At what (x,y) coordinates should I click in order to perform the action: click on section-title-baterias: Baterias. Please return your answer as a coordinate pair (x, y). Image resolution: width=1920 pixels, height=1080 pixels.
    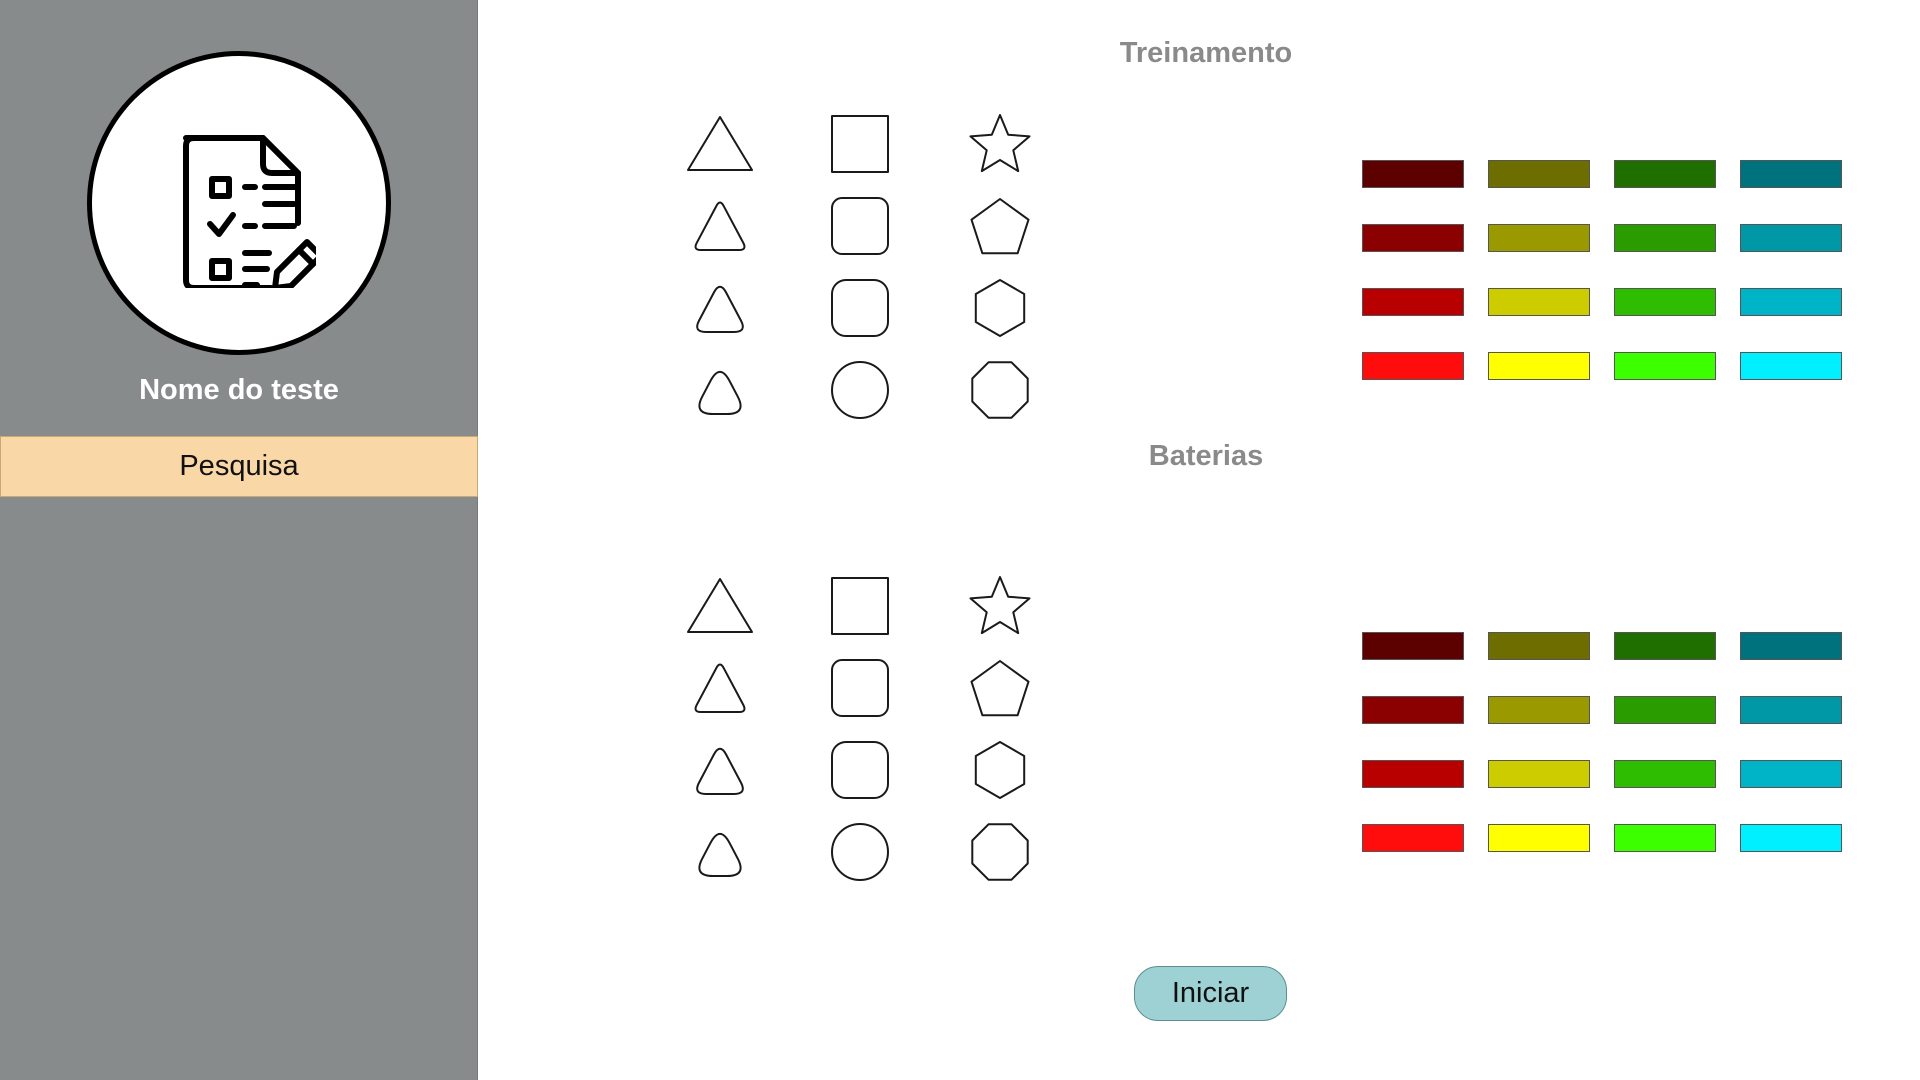
    Looking at the image, I should click on (1206, 456).